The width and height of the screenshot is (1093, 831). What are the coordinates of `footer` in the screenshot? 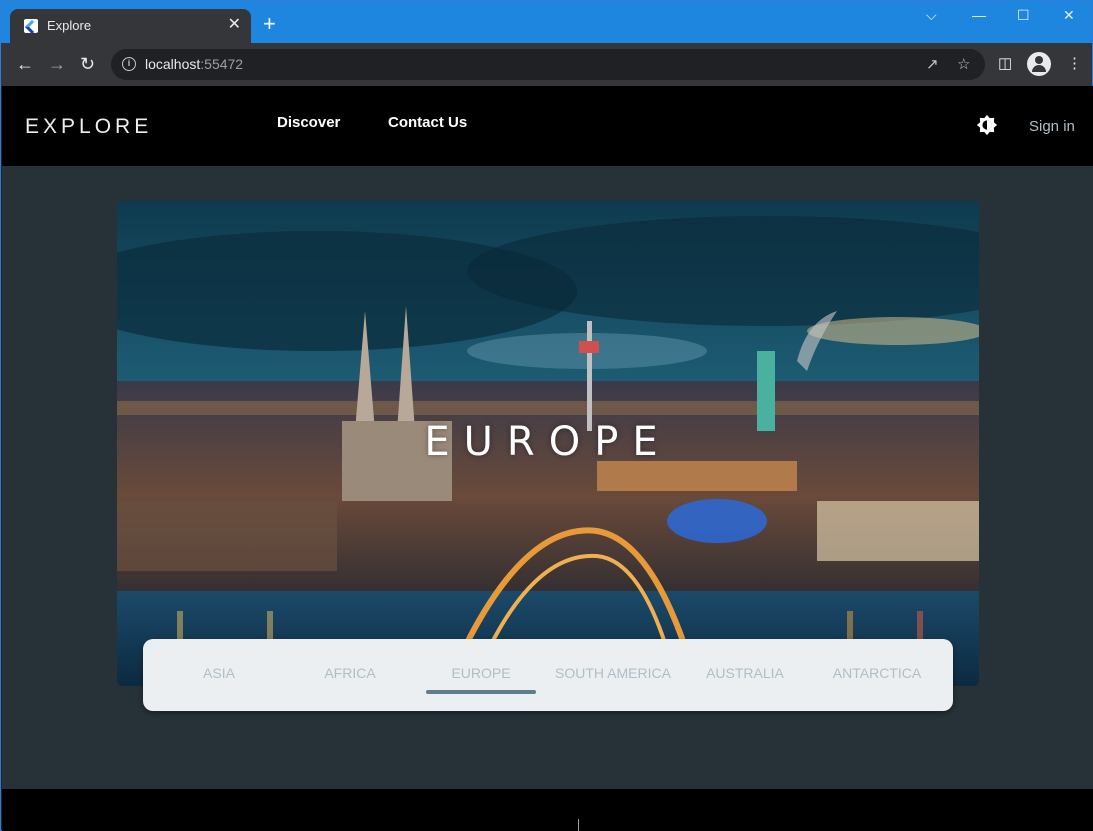 It's located at (547, 810).